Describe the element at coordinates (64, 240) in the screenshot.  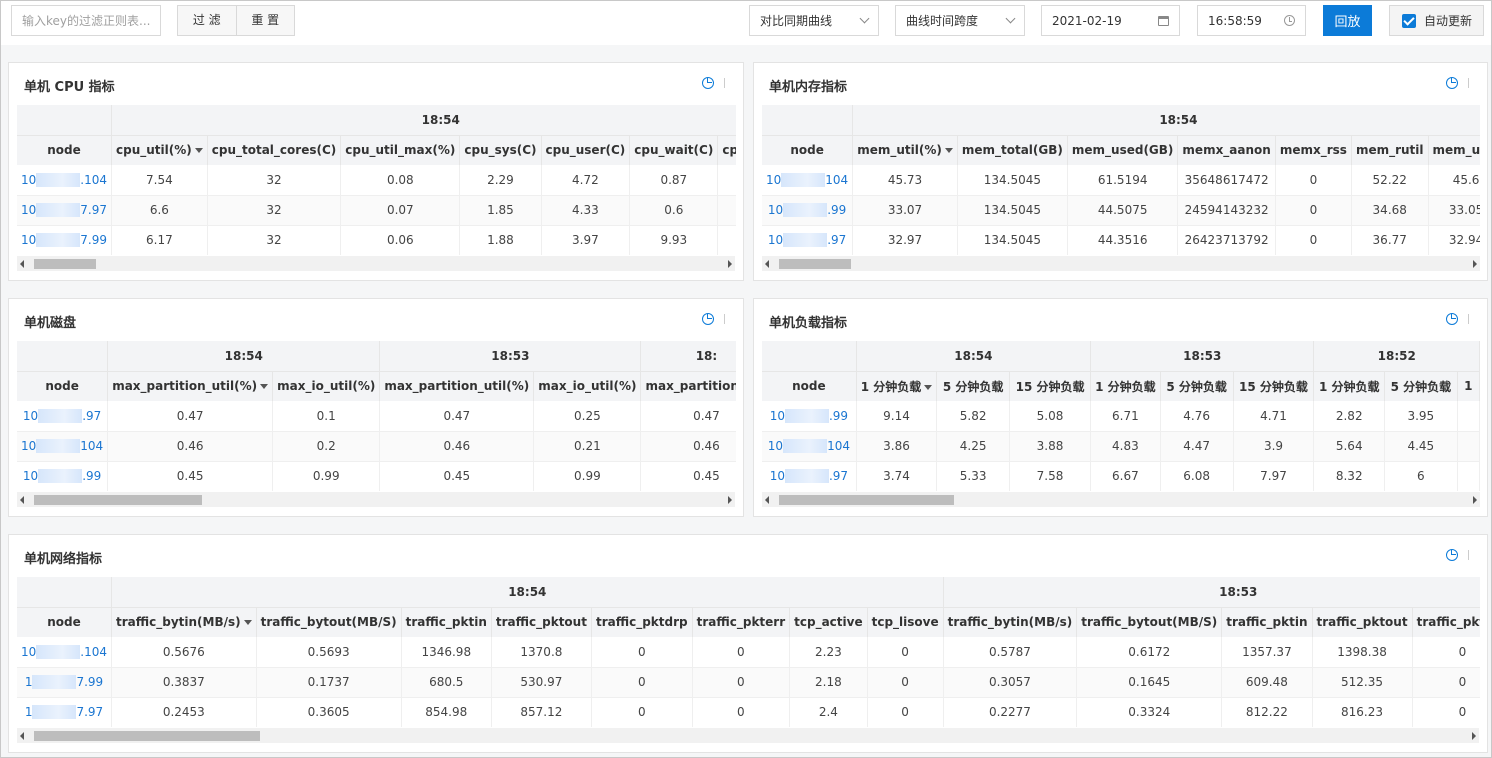
I see `node-link: 10 7.99` at that location.